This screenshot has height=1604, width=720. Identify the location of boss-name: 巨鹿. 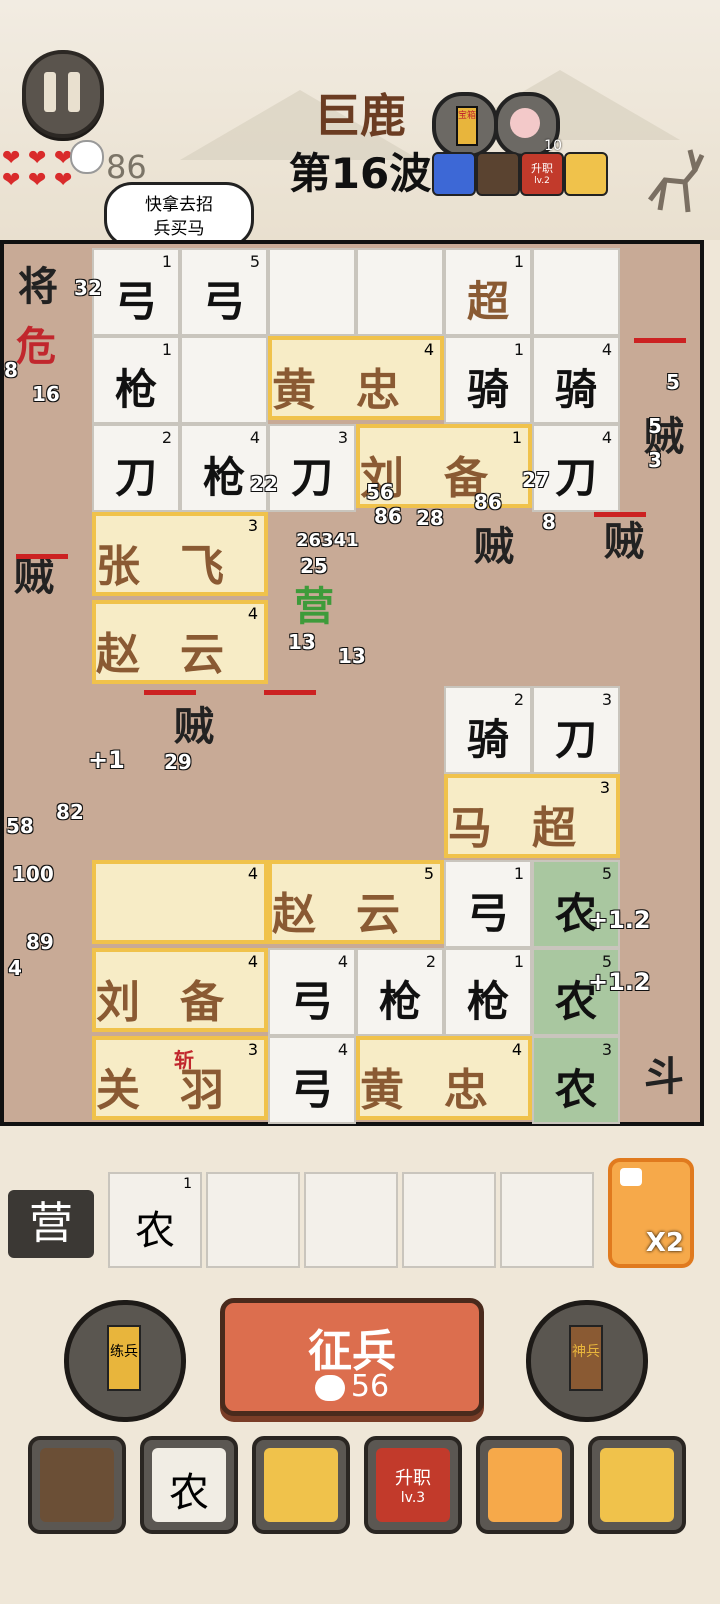
(360, 116).